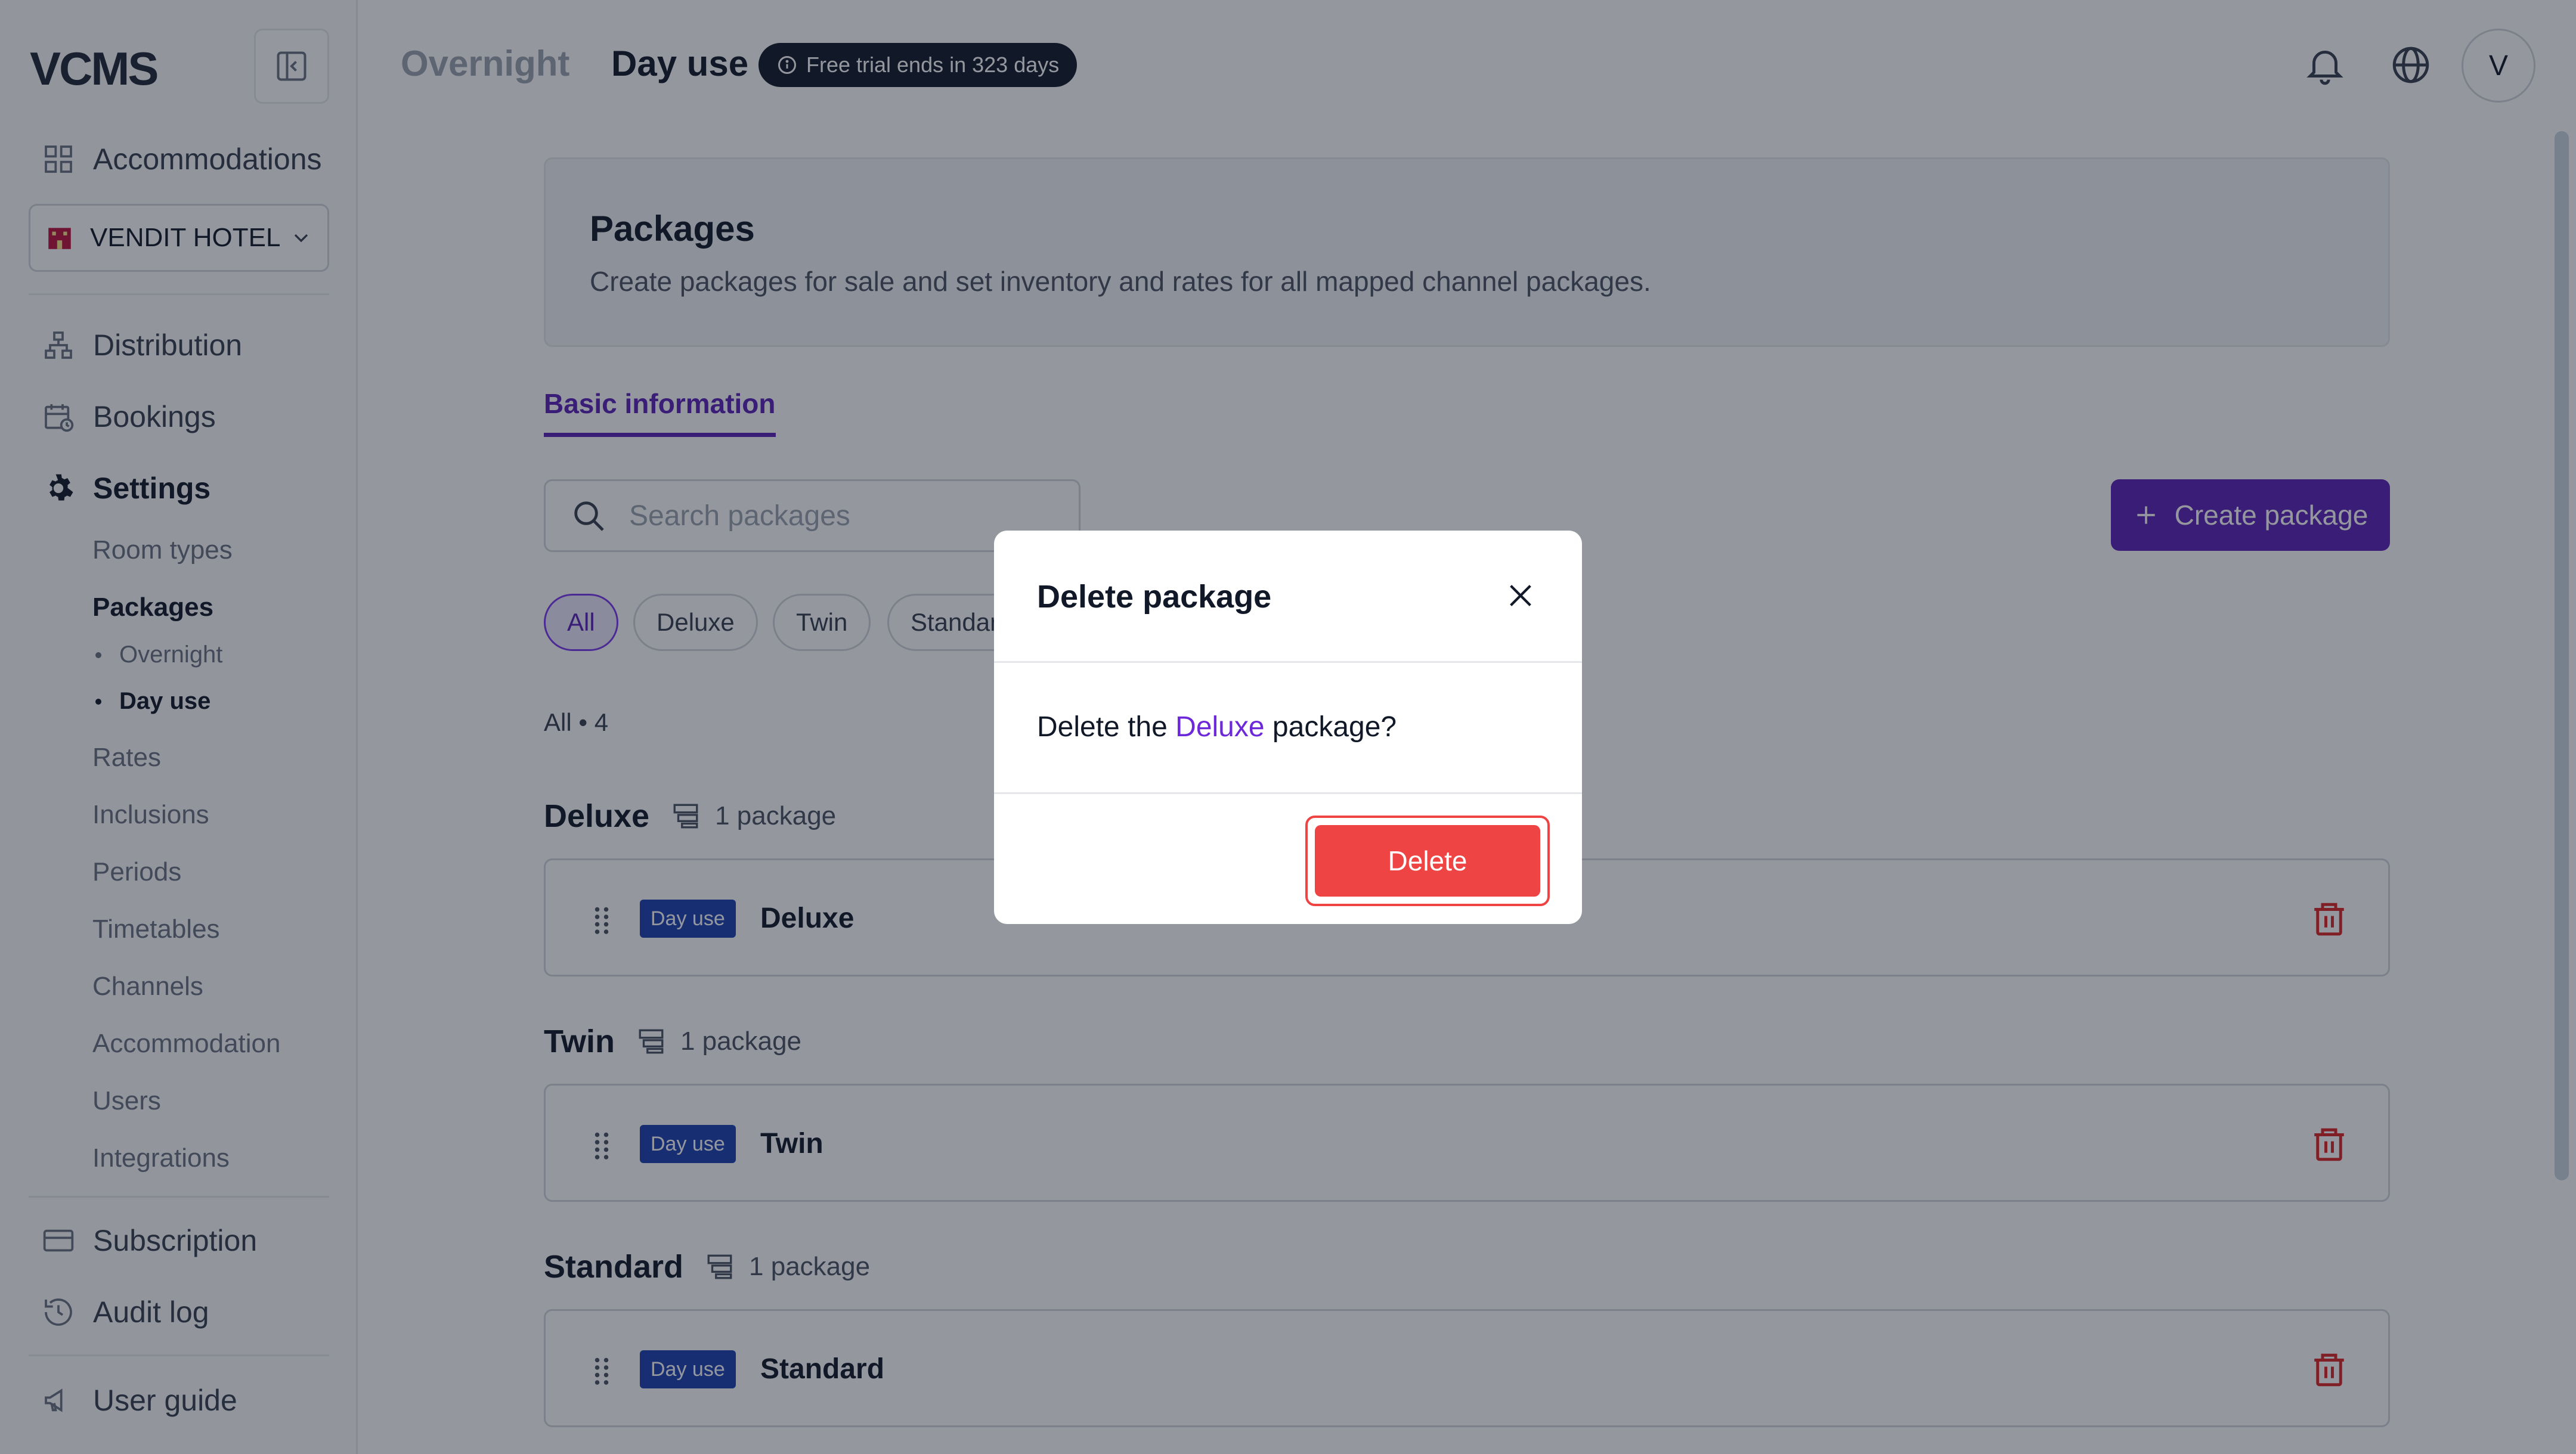  Describe the element at coordinates (1288, 597) in the screenshot. I see `dialog-header: Delete package` at that location.